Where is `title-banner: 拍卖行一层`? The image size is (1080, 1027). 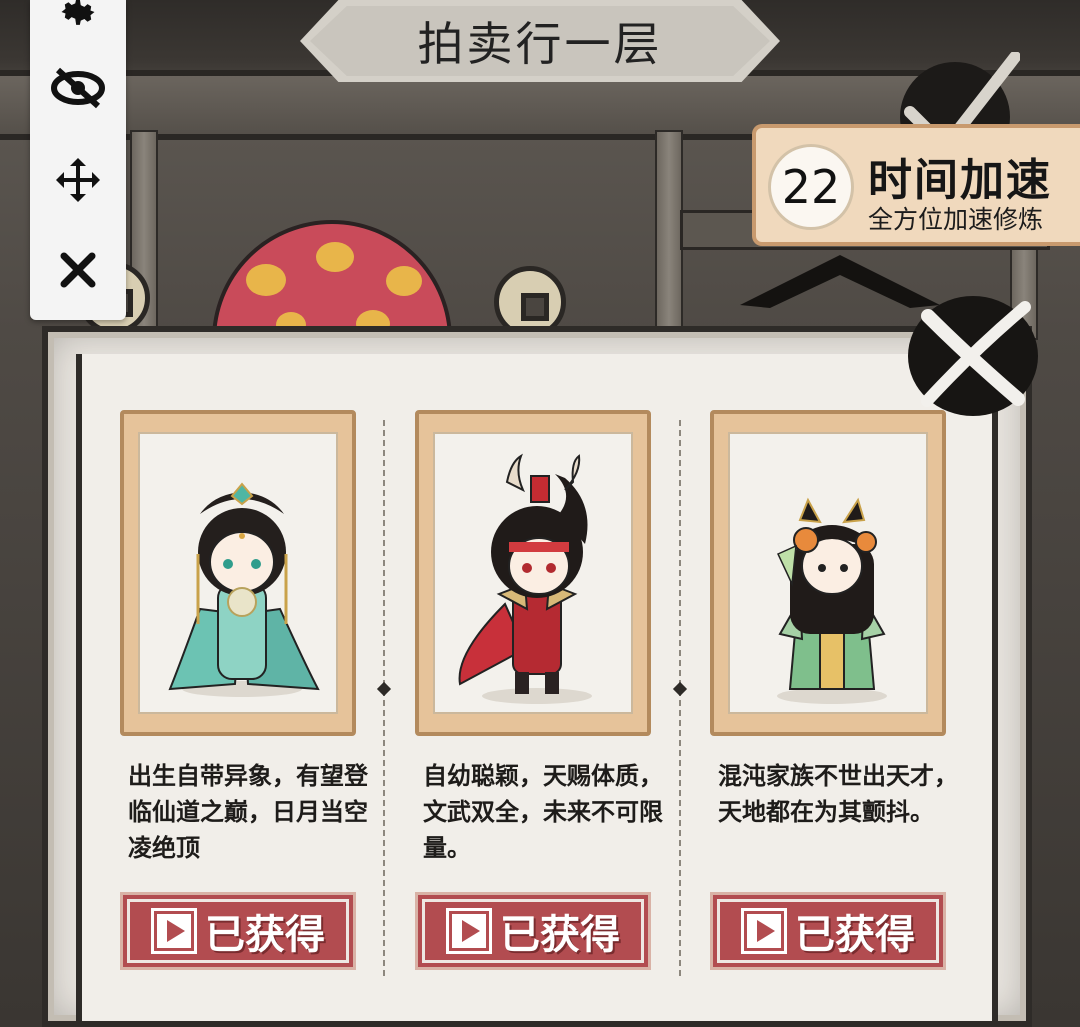
title-banner: 拍卖行一层 is located at coordinates (540, 41).